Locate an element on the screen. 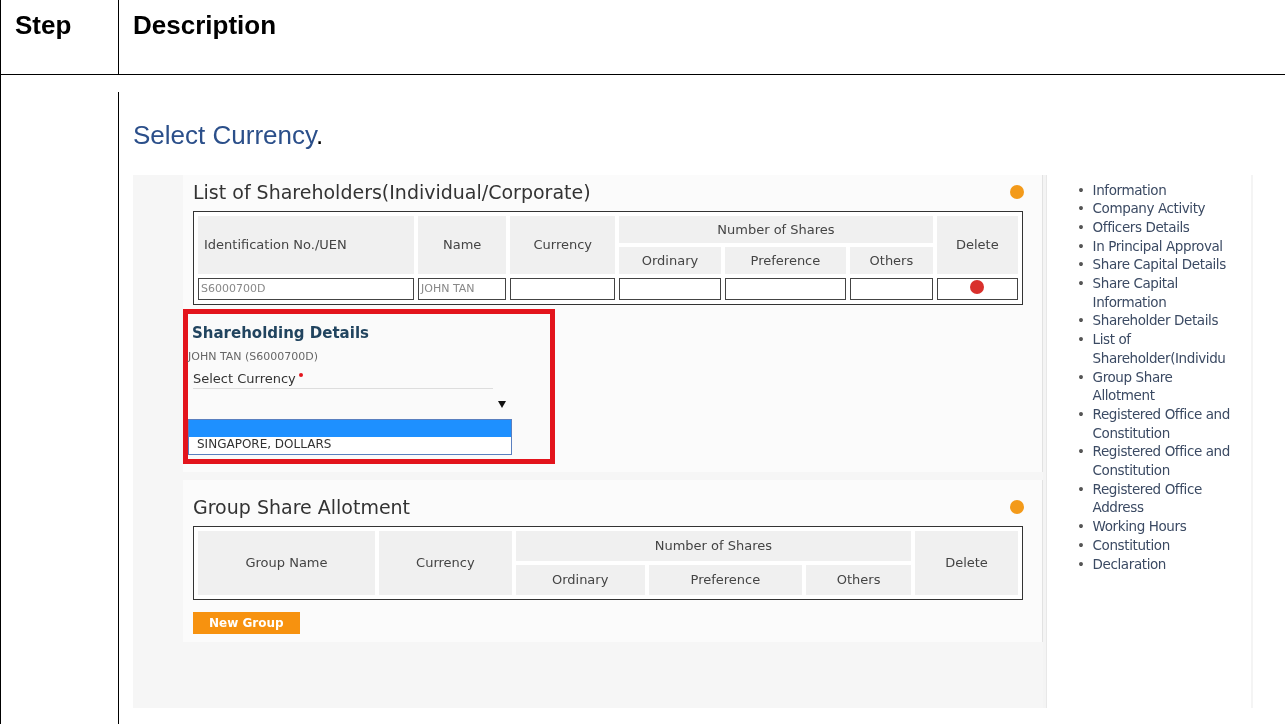 This screenshot has height=724, width=1285. ordinary-field is located at coordinates (670, 288).